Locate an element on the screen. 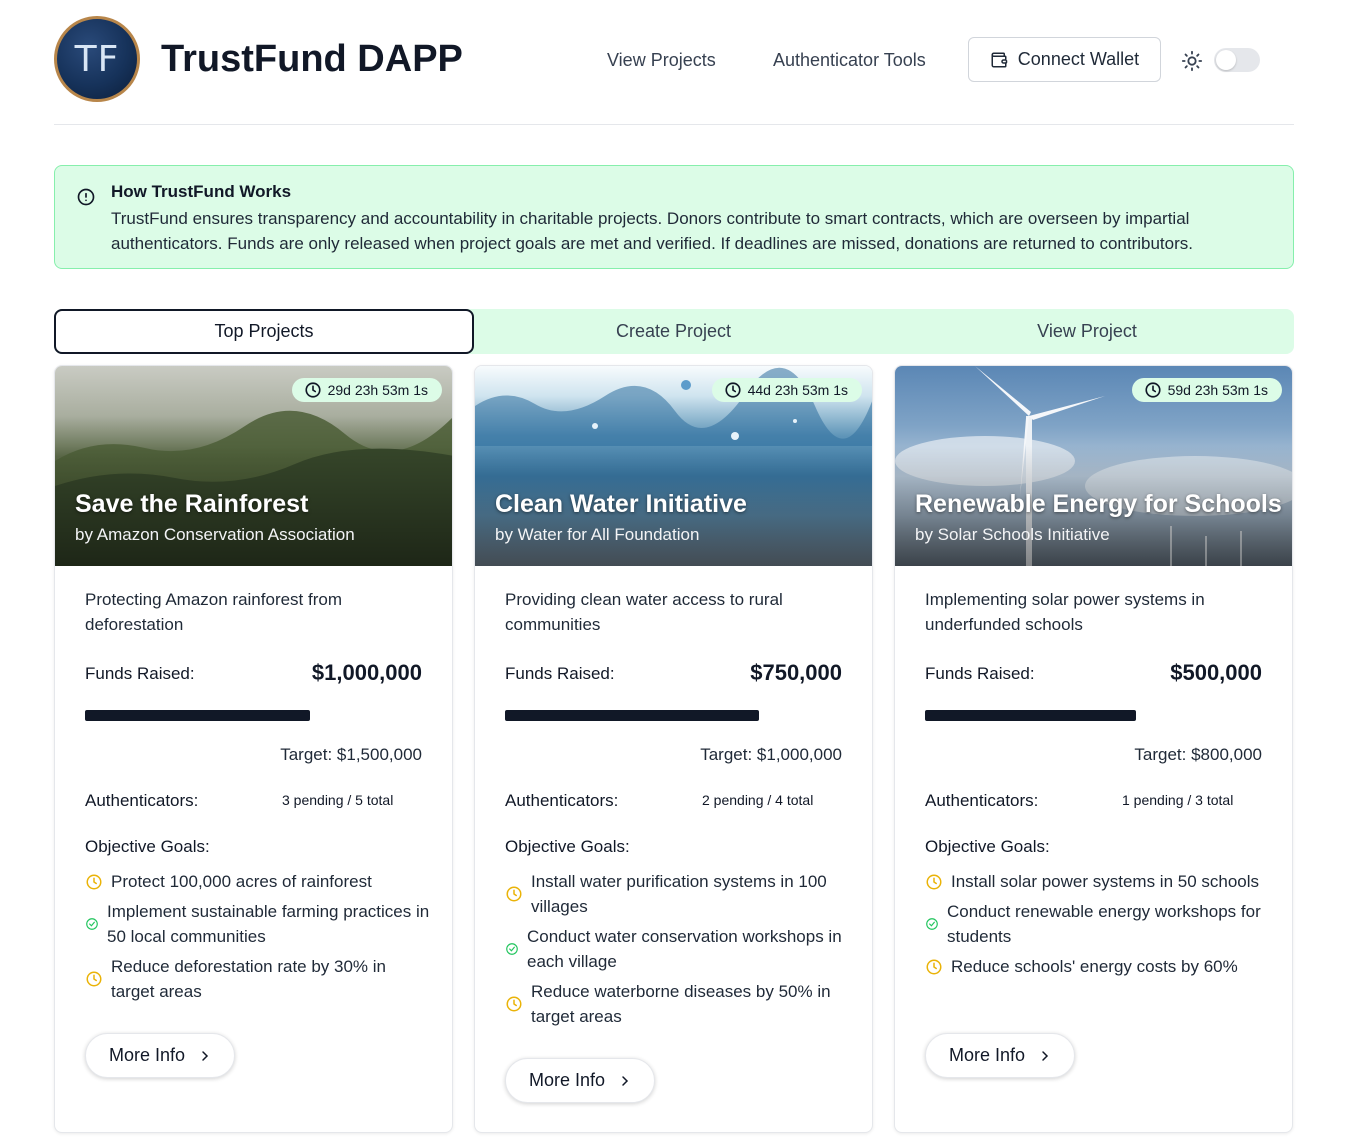 The width and height of the screenshot is (1350, 1145). funding-target: Target: $800,000 is located at coordinates (1198, 754).